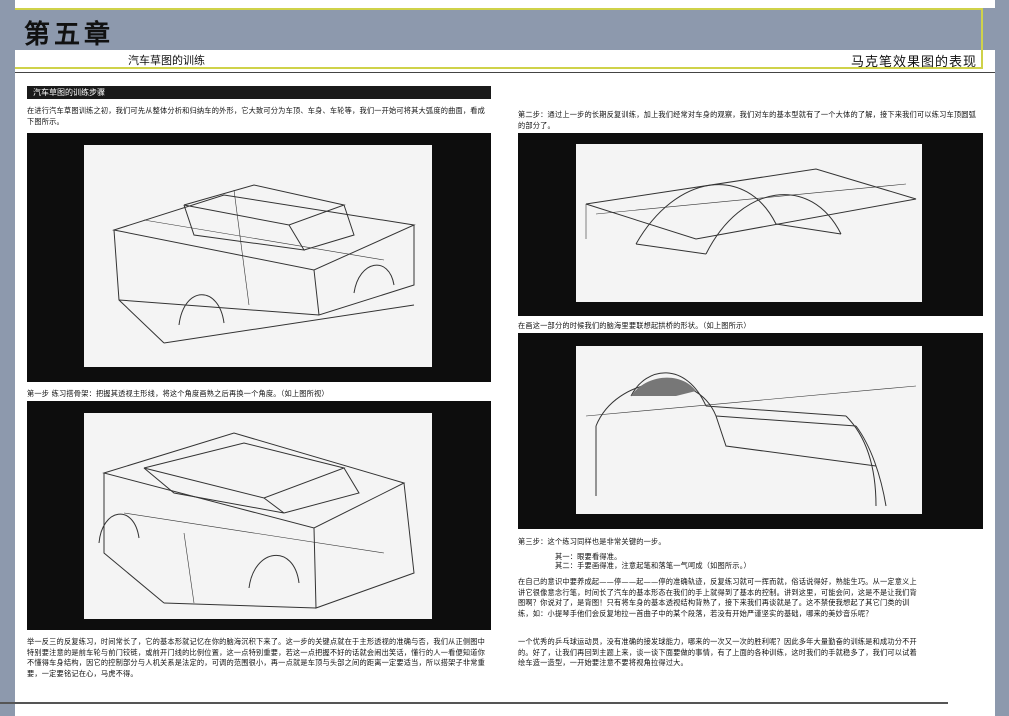  I want to click on car-box-sketch-image, so click(258, 256).